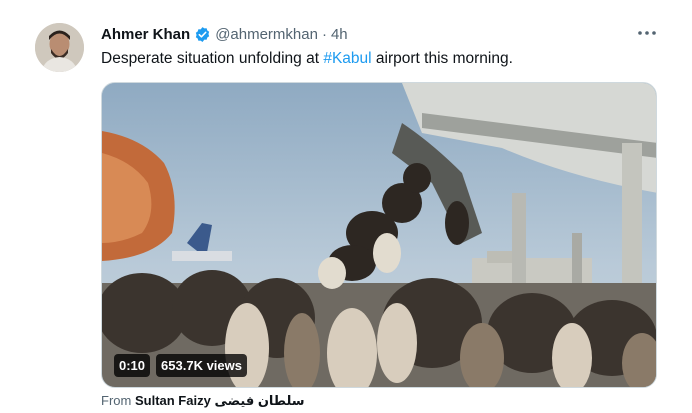 The image size is (692, 413). I want to click on author-name: Ahmer Khan, so click(145, 34).